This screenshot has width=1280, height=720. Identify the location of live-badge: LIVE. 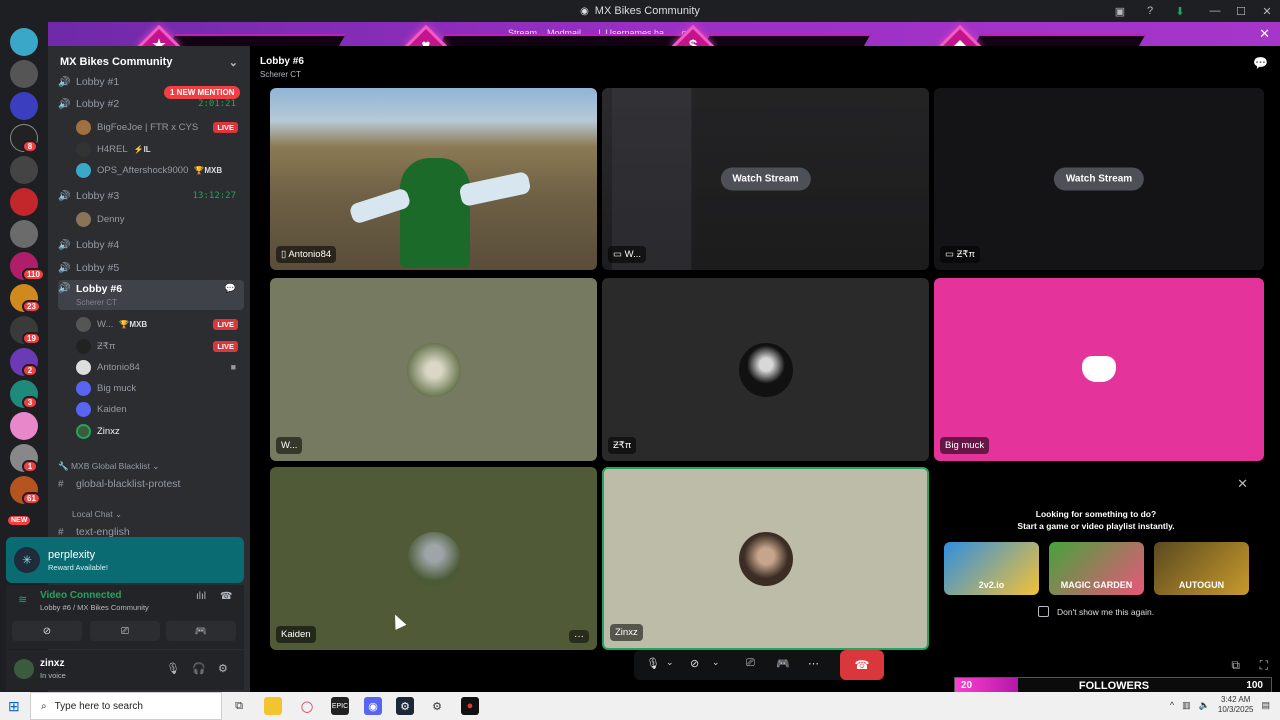
(225, 346).